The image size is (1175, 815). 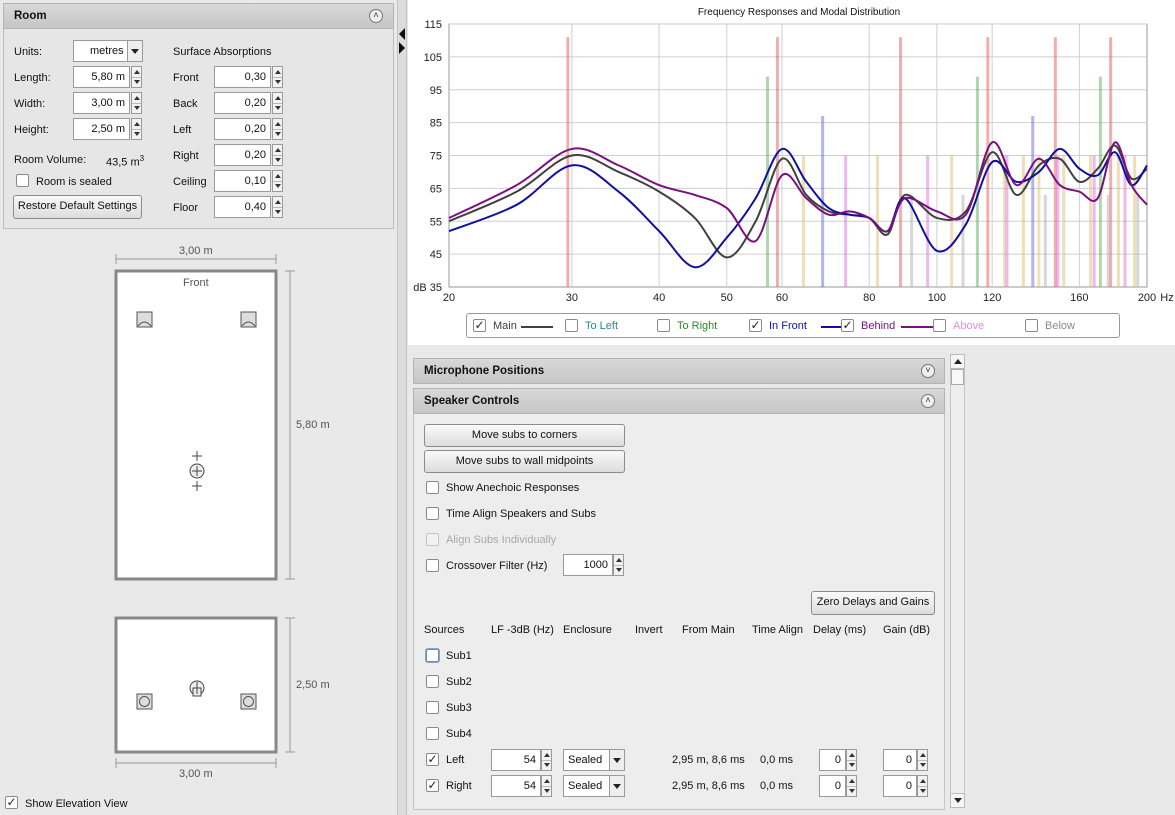 What do you see at coordinates (873, 603) in the screenshot?
I see `zero-delays-gains-button: Zero Delays and Gains` at bounding box center [873, 603].